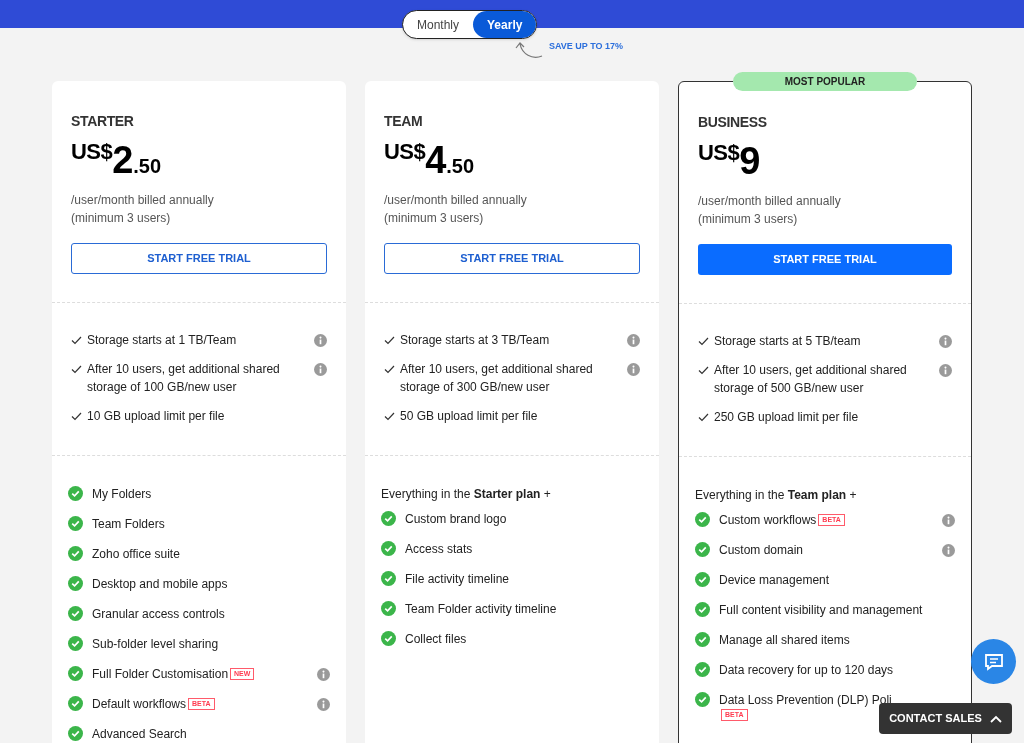  What do you see at coordinates (733, 122) in the screenshot?
I see `plan-name: BUSINESS` at bounding box center [733, 122].